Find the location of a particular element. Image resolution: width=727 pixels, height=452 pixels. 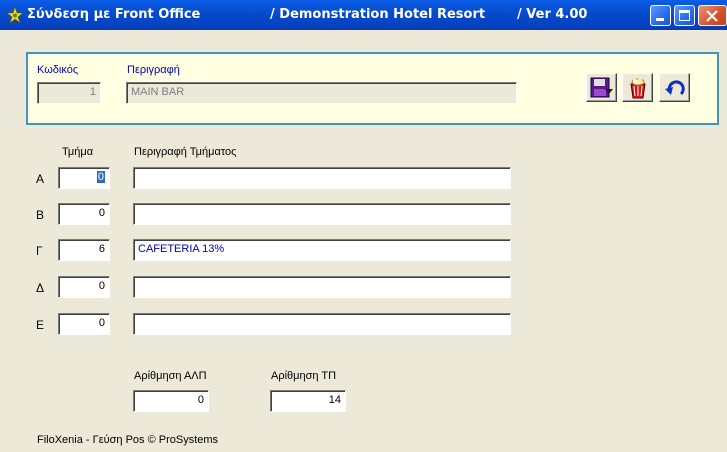

save-button is located at coordinates (601, 87).